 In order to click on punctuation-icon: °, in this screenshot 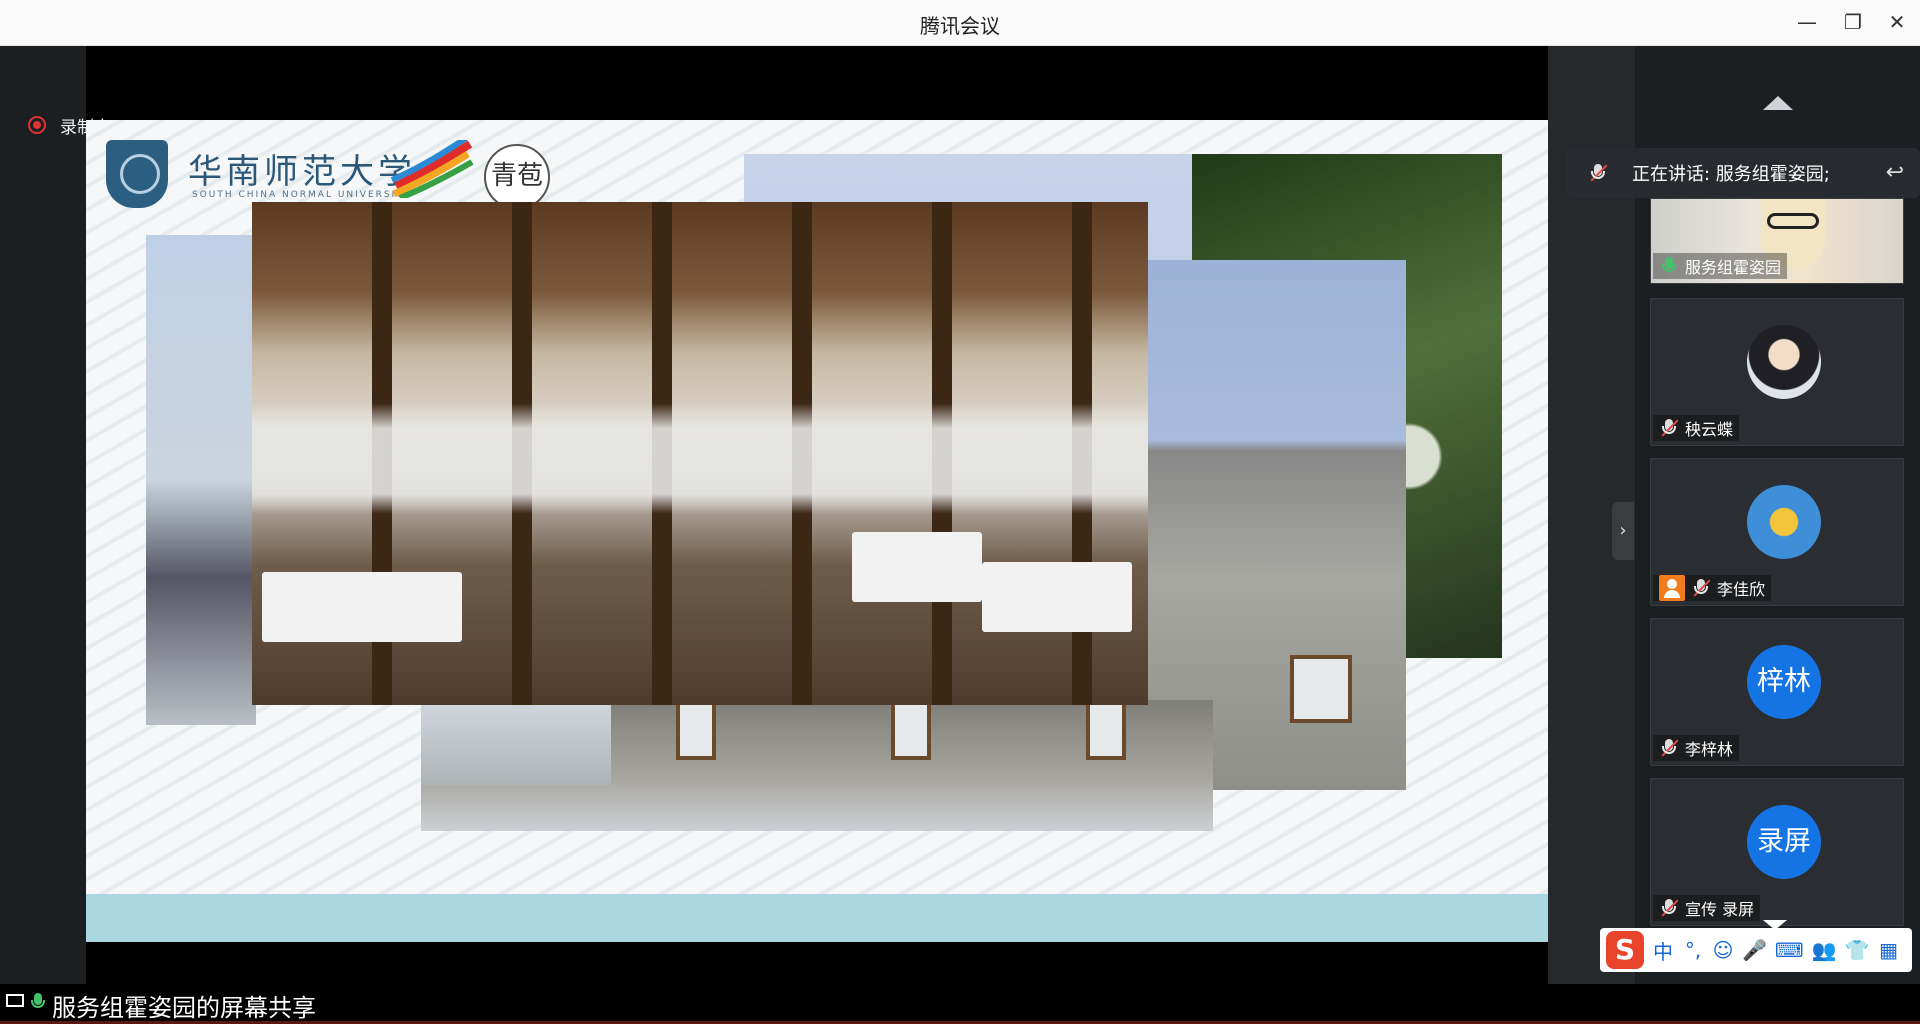, I will do `click(1693, 950)`.